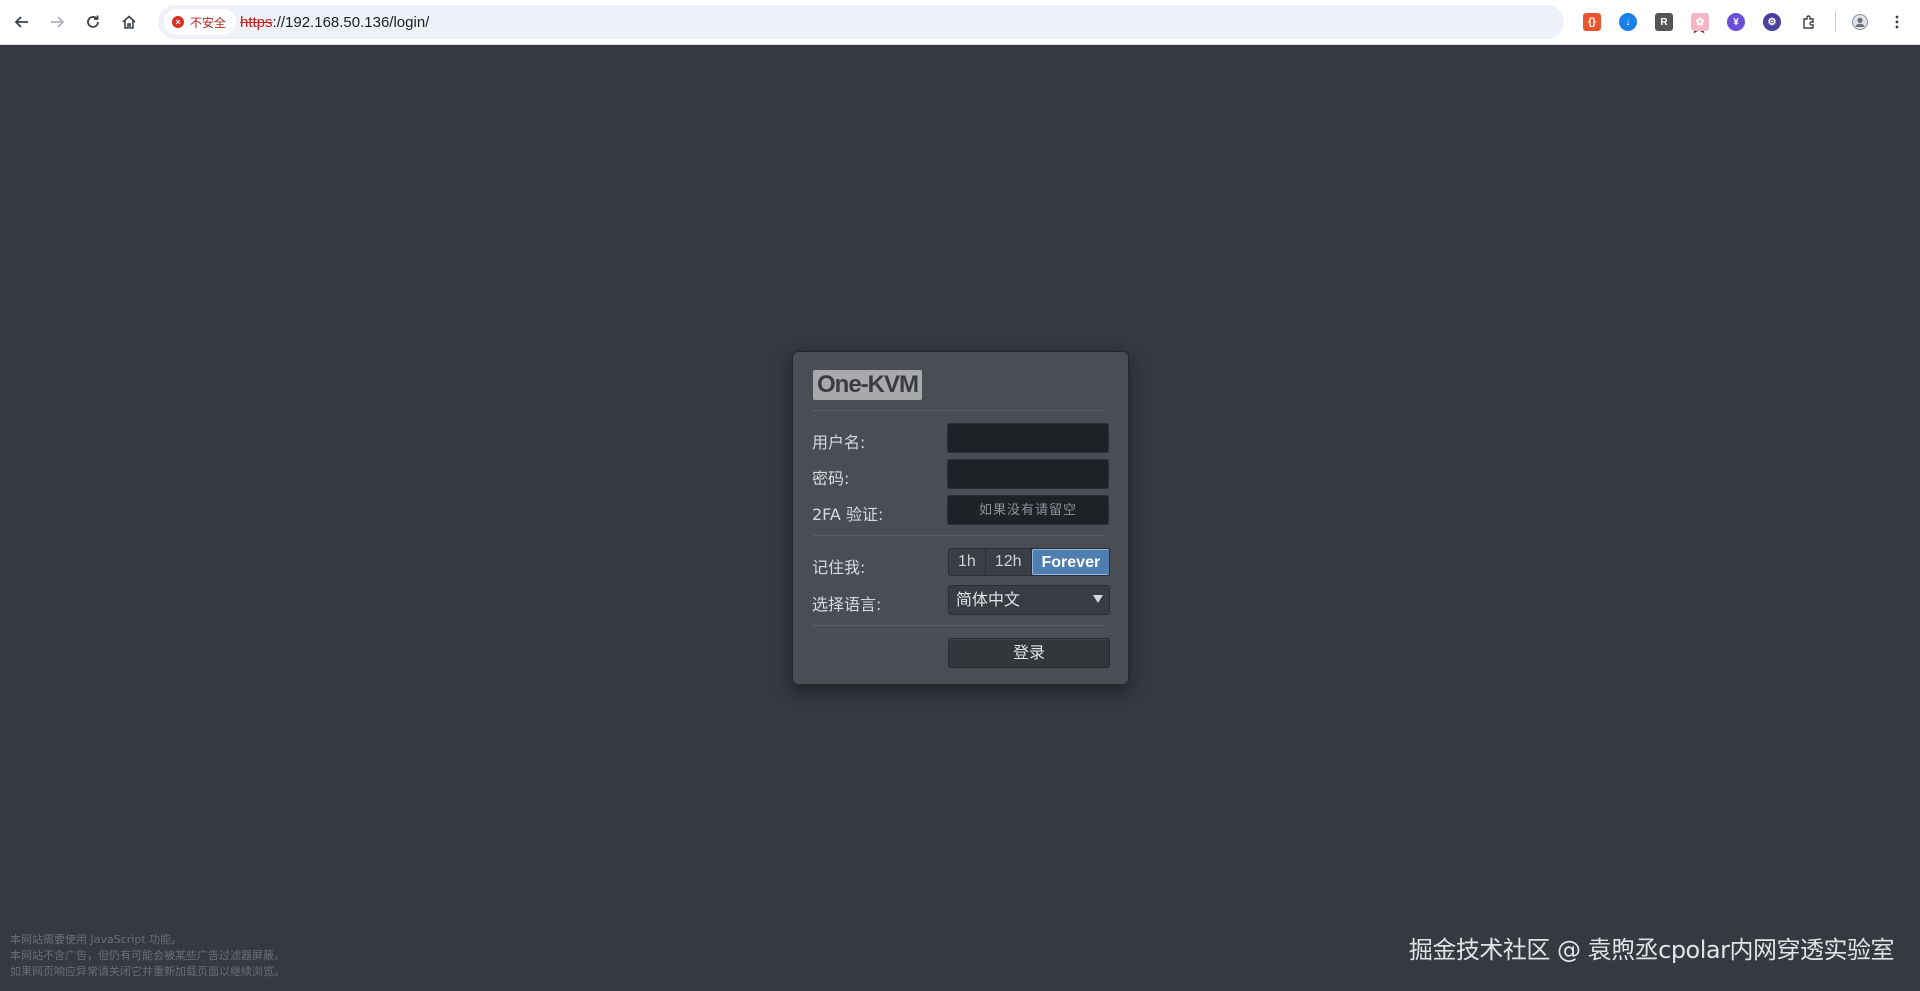 The height and width of the screenshot is (991, 1920). I want to click on remember-option-12h: 12h, so click(1008, 562).